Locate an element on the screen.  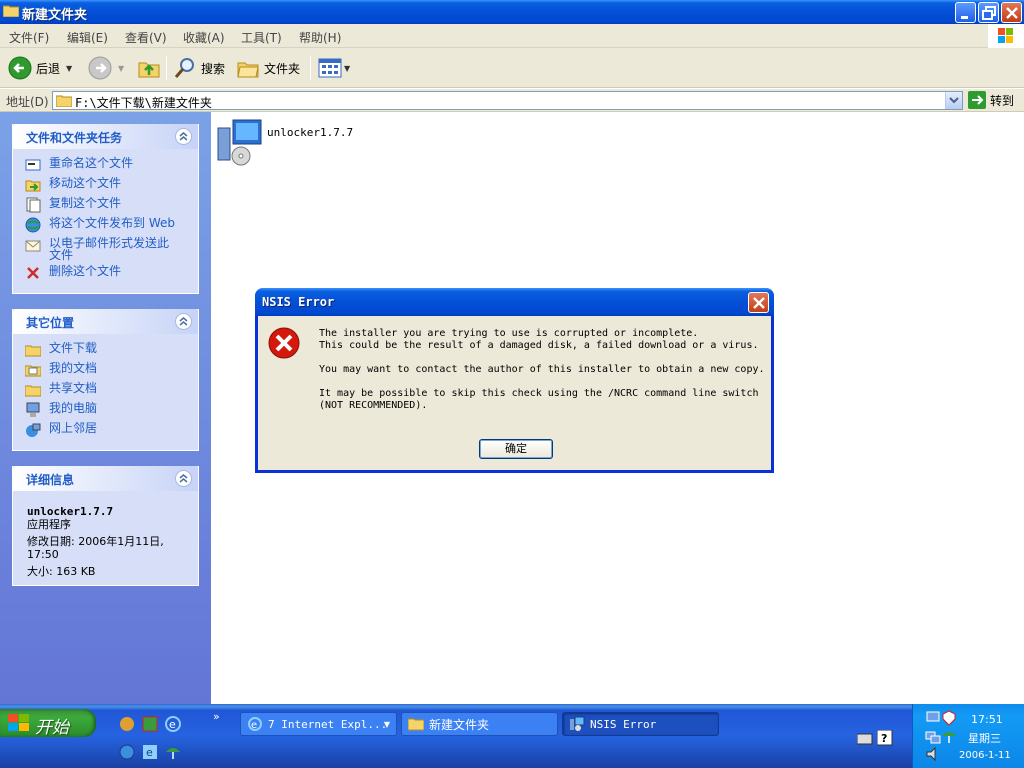
task-copy: 复制这个文件 is located at coordinates (111, 207).